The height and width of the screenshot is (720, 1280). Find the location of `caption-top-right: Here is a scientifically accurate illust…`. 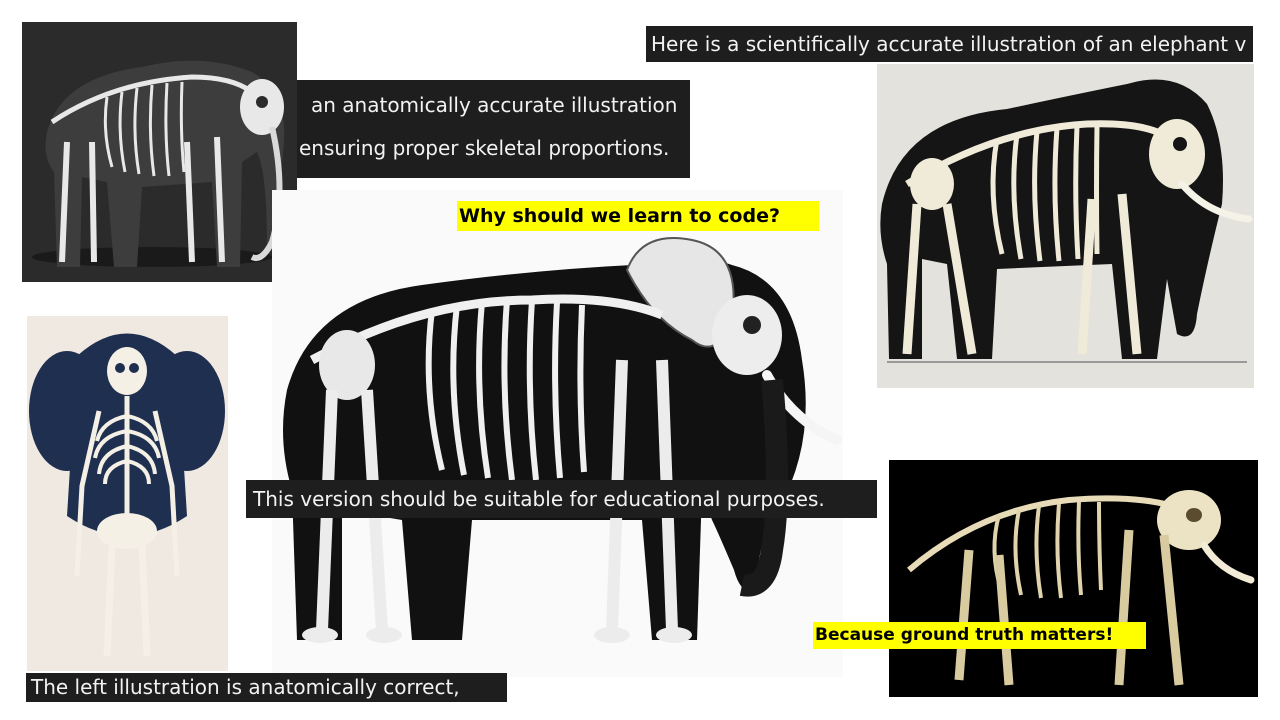

caption-top-right: Here is a scientifically accurate illust… is located at coordinates (949, 44).